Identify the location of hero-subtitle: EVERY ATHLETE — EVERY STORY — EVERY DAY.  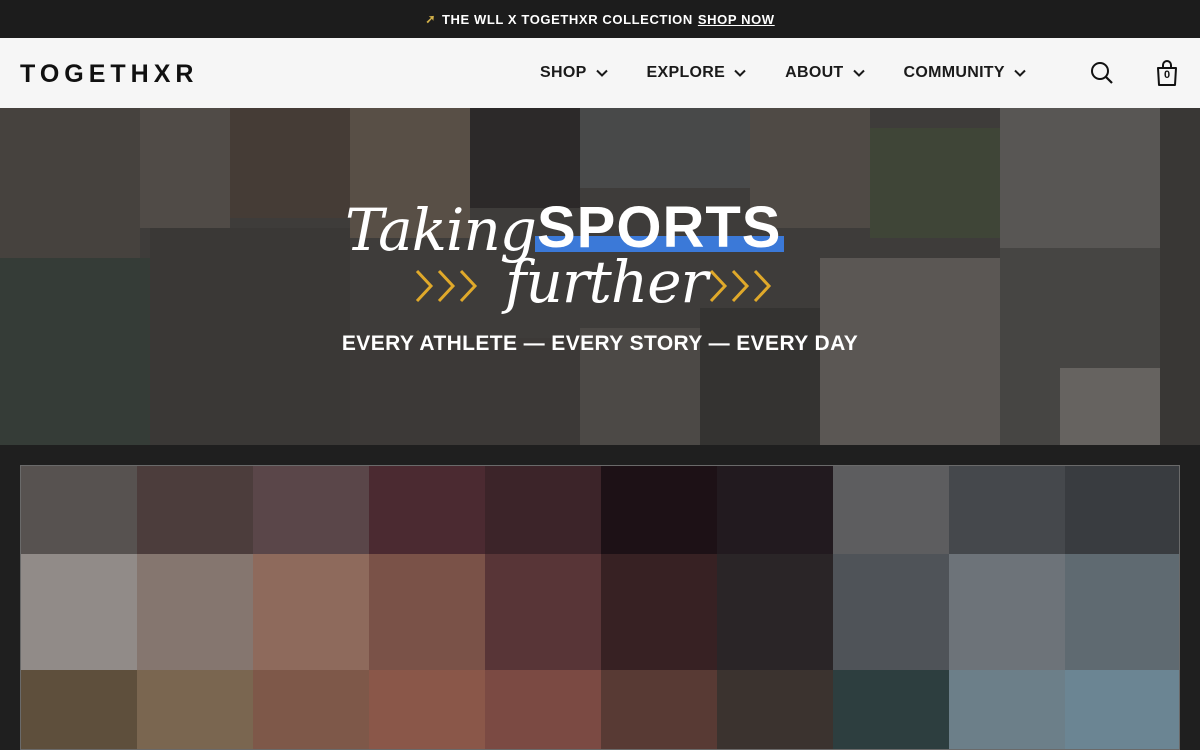
(600, 343).